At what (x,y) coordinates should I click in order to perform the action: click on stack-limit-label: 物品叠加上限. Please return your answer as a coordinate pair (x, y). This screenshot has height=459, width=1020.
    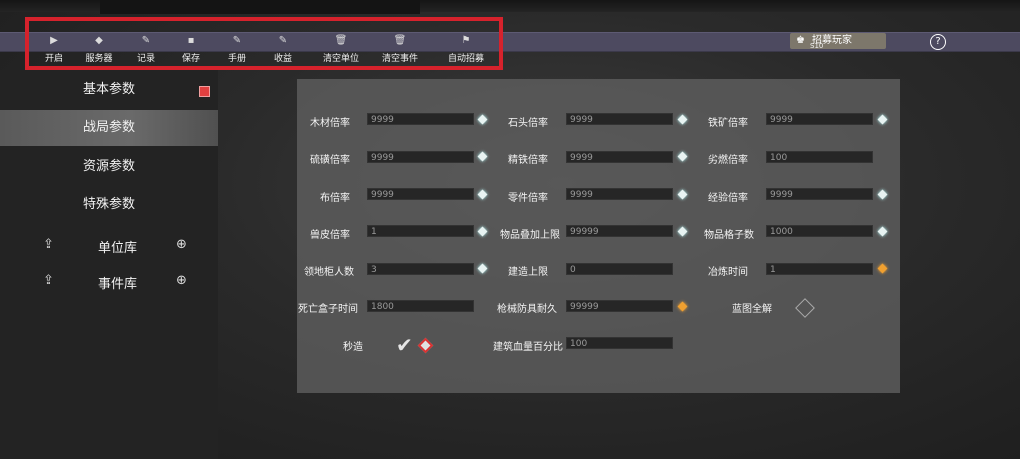
    Looking at the image, I should click on (530, 235).